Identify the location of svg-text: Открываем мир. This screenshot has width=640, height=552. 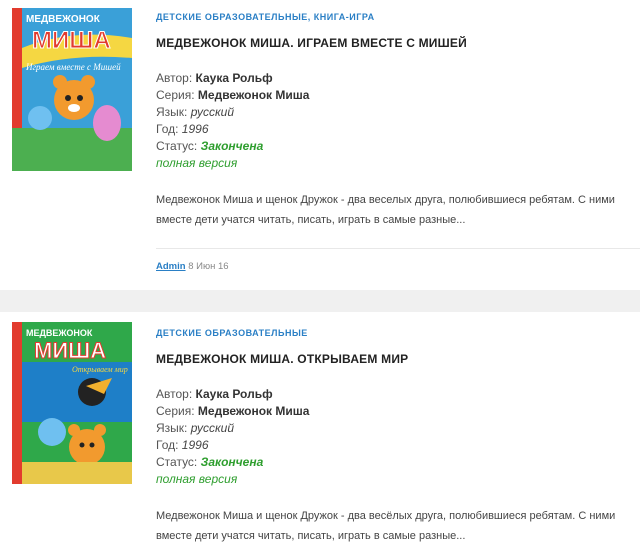
(100, 369).